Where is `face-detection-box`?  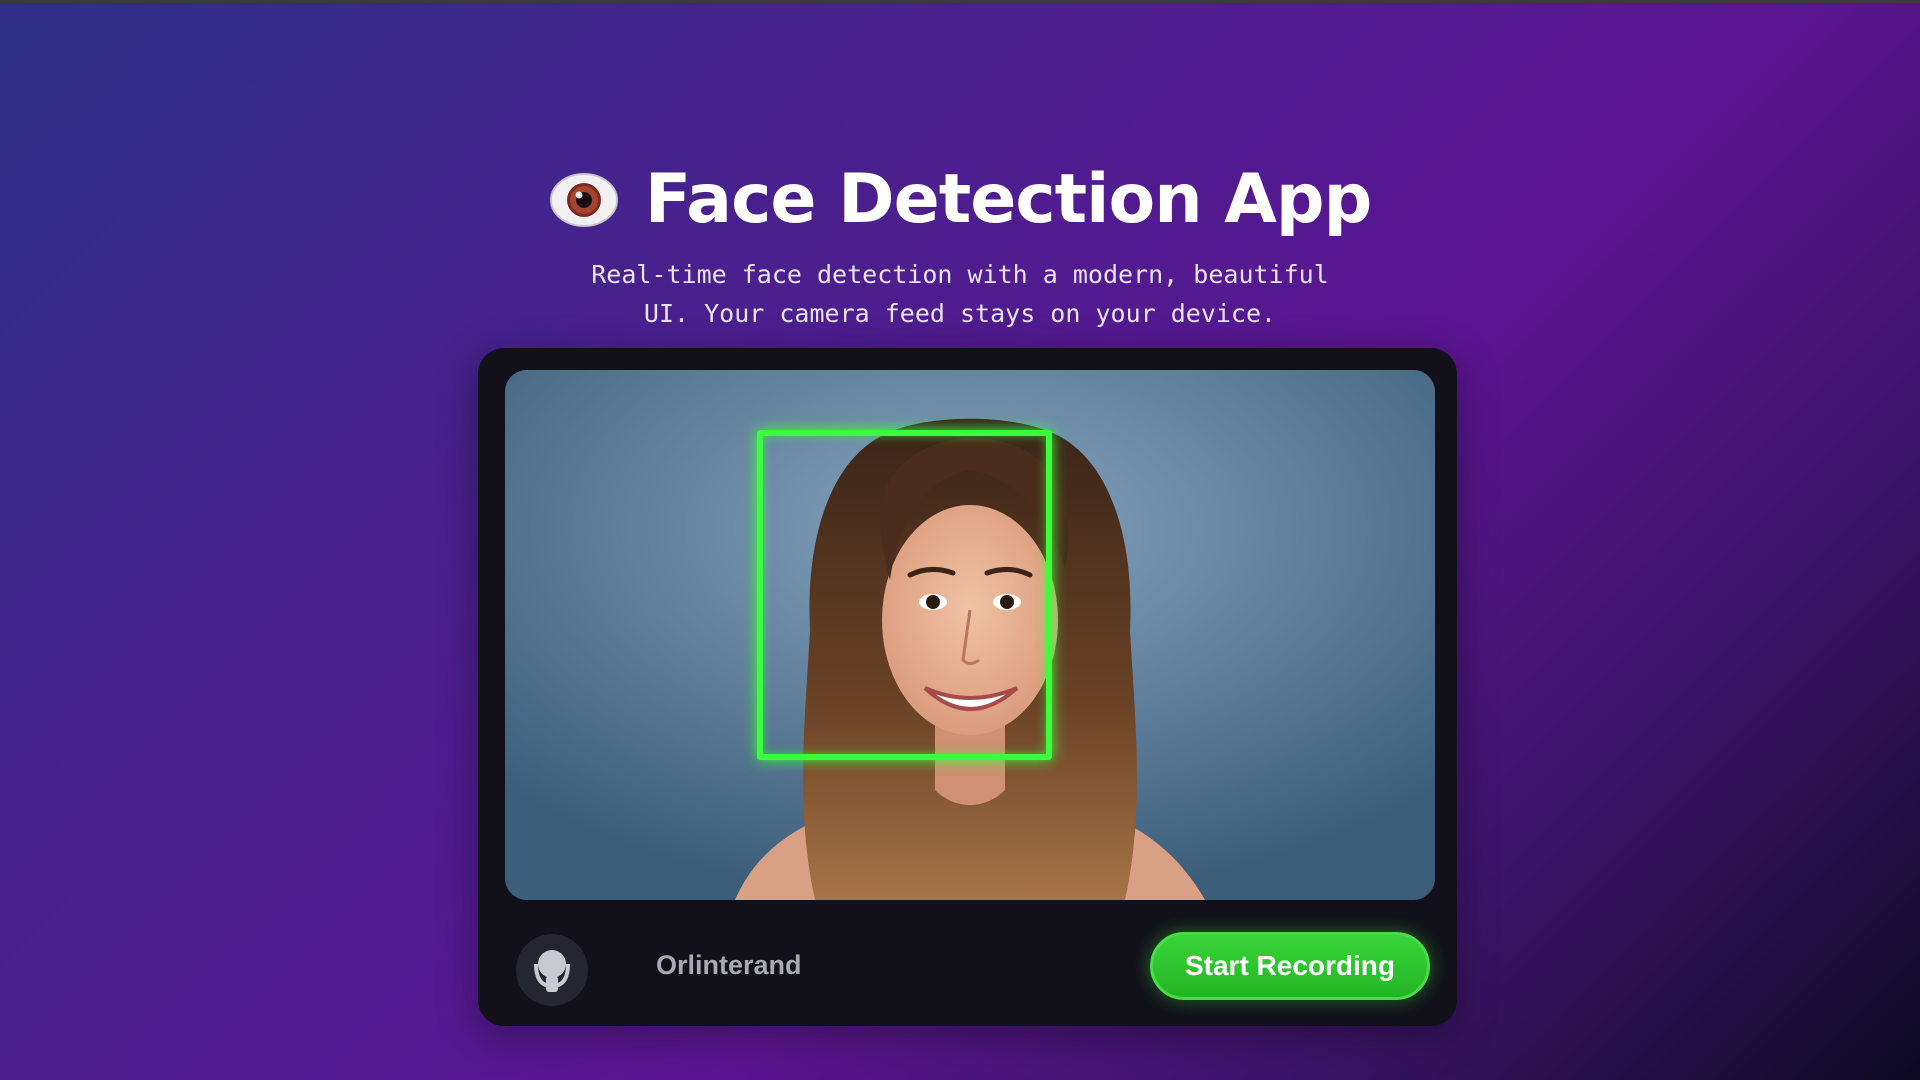
face-detection-box is located at coordinates (904, 595).